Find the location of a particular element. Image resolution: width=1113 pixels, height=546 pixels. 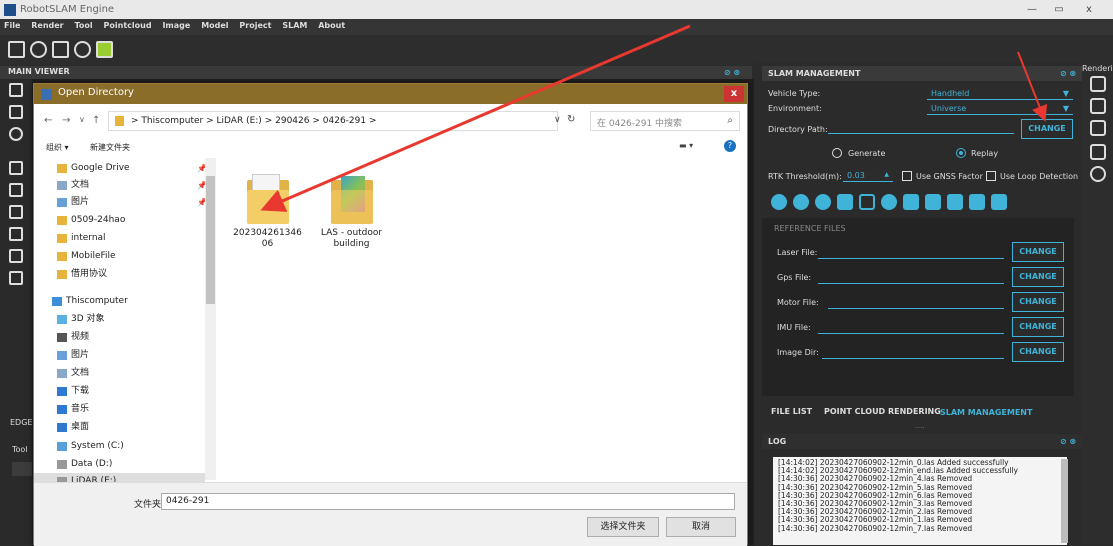

menu-render: Render is located at coordinates (47, 25).